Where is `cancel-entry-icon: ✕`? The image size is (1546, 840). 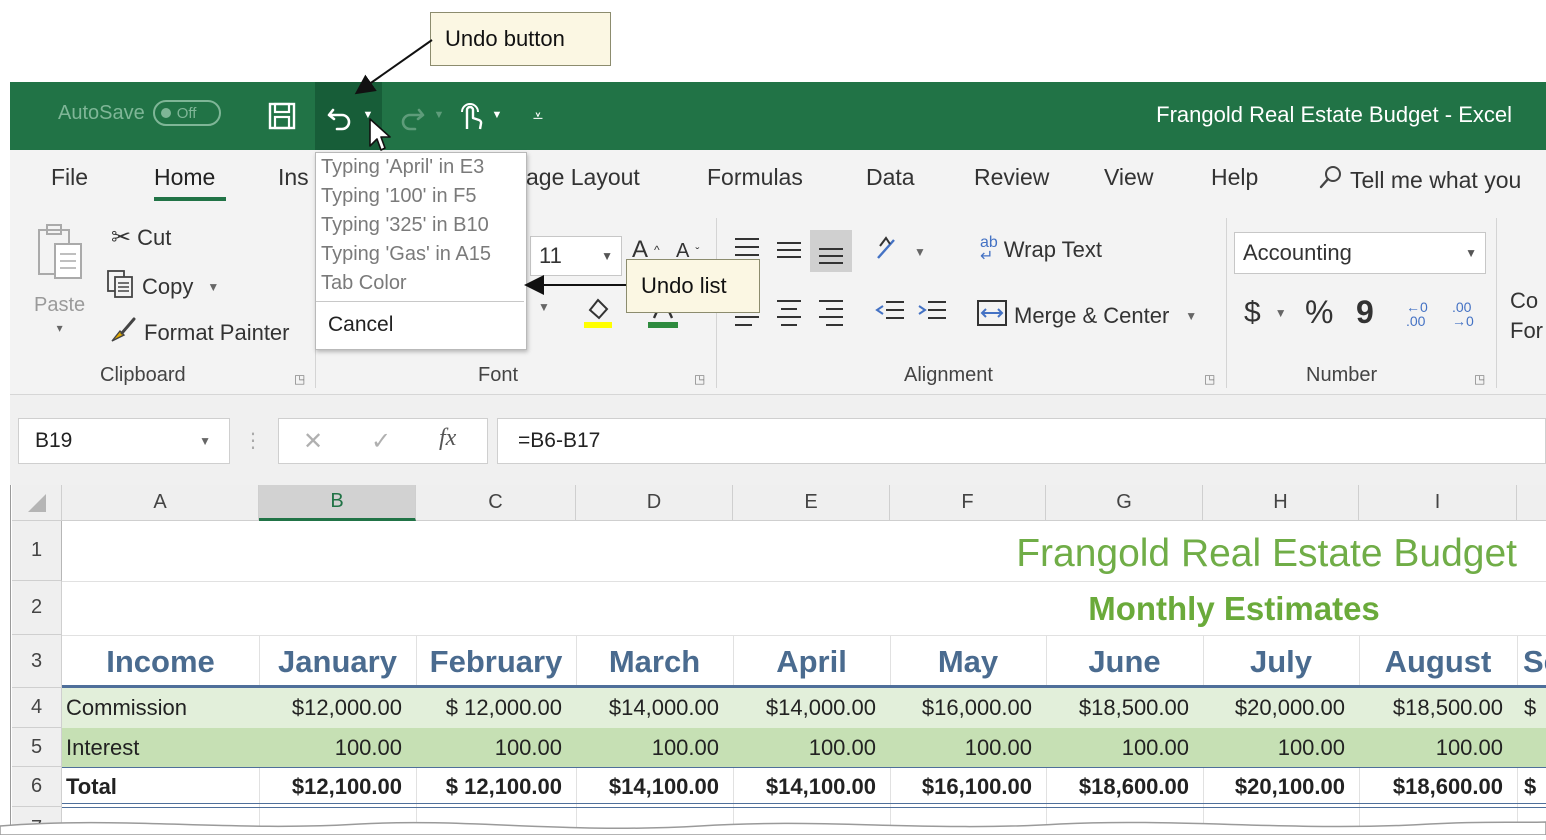 cancel-entry-icon: ✕ is located at coordinates (313, 441).